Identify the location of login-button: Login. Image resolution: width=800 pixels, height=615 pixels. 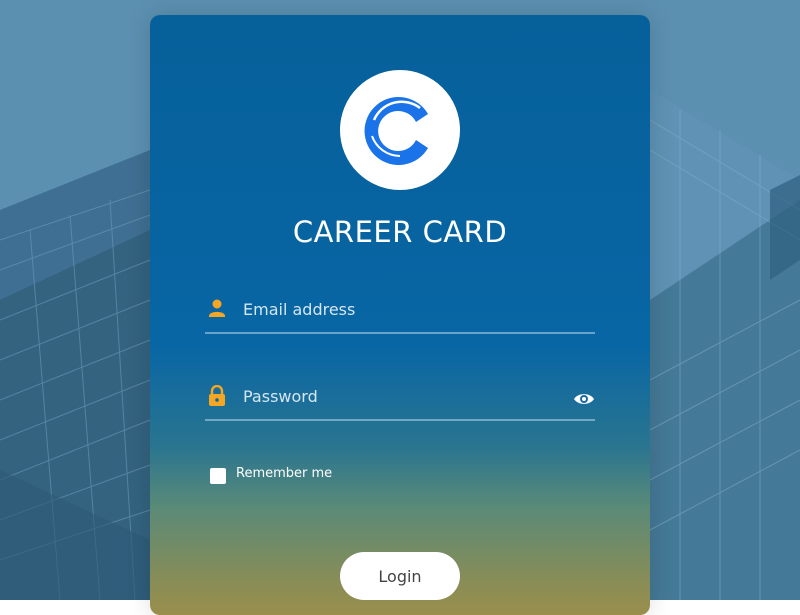
(400, 576).